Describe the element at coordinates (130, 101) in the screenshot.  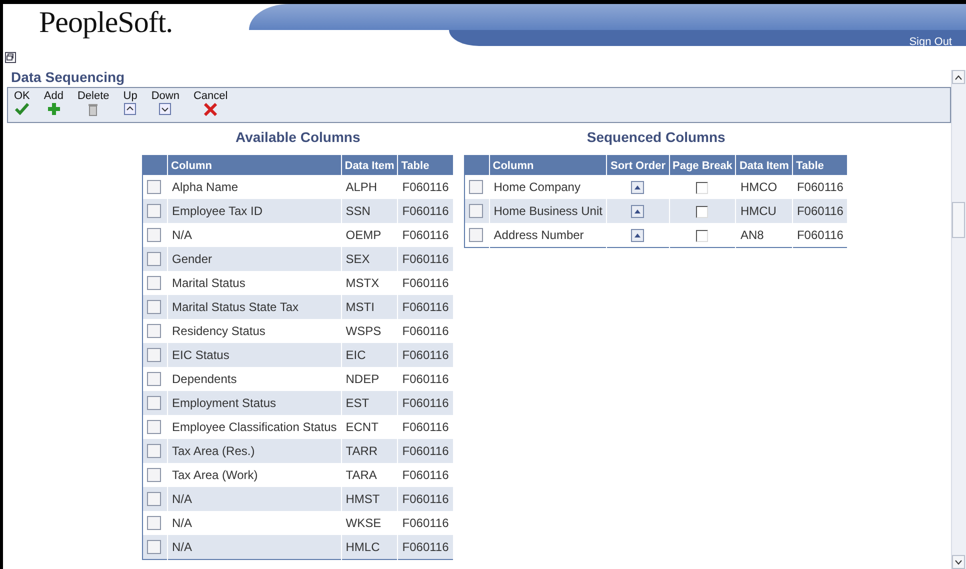
I see `up-button: Up` at that location.